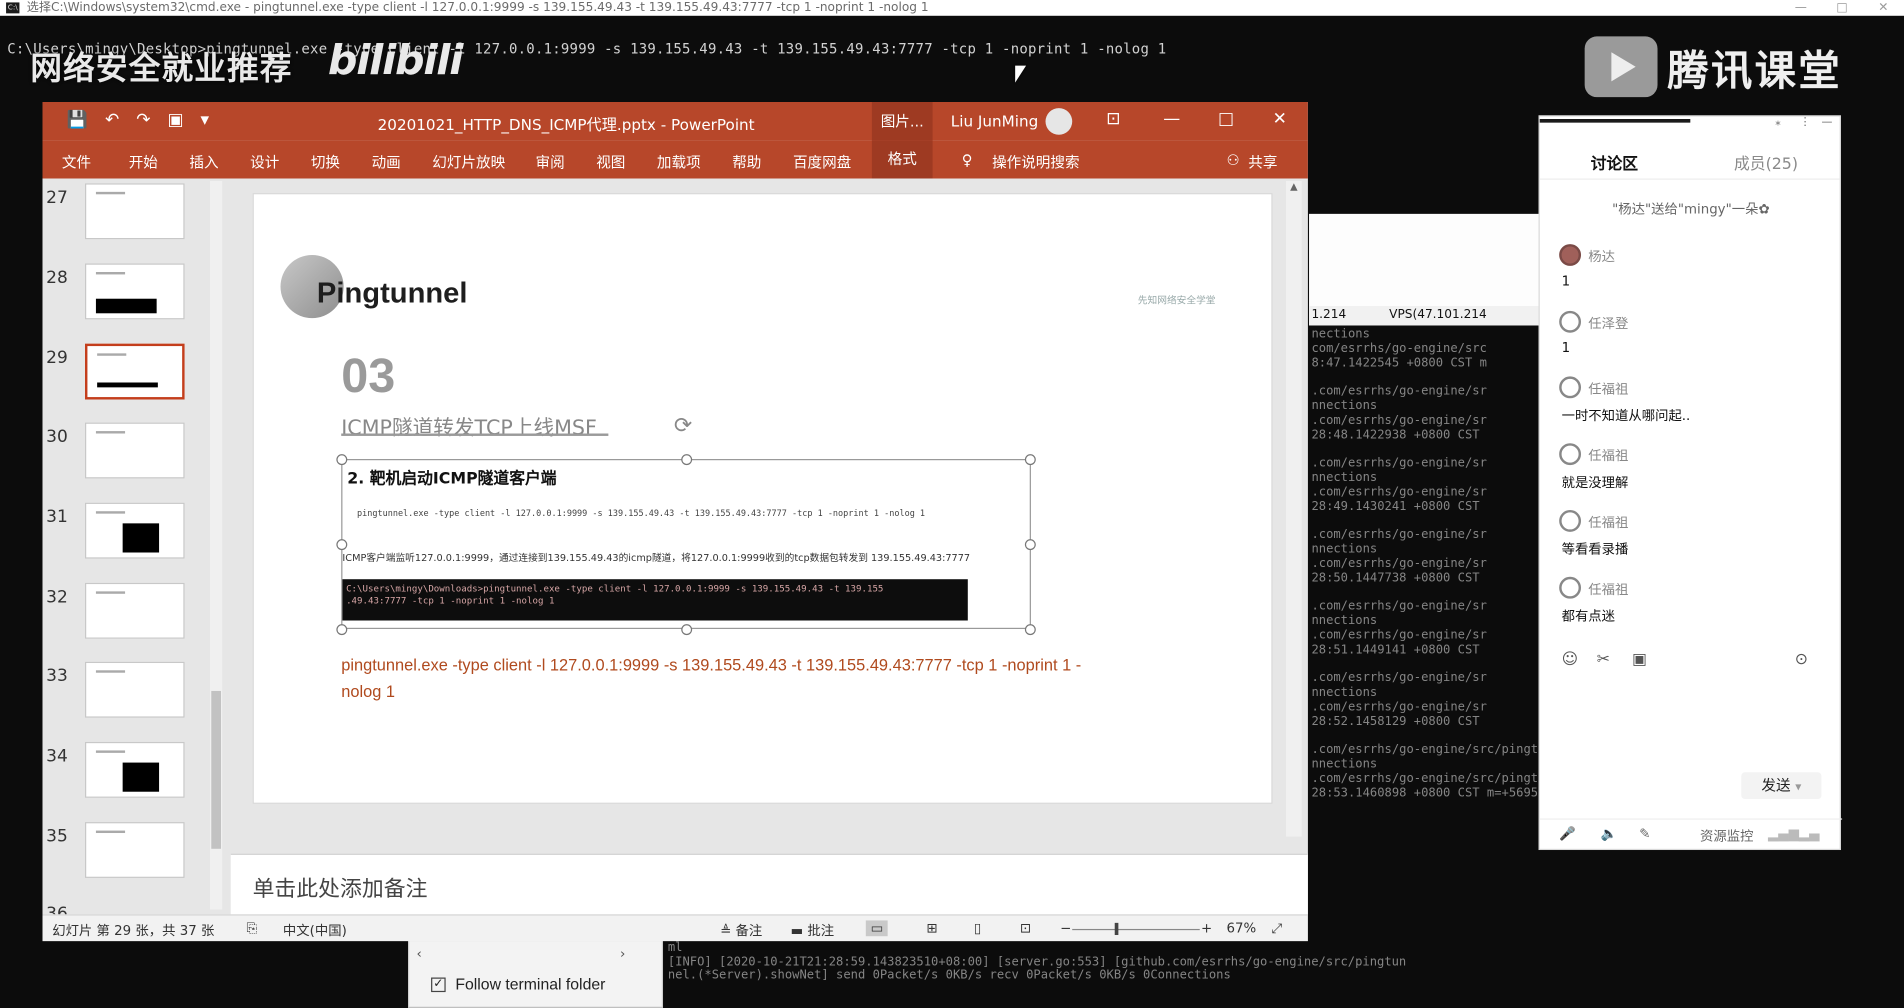 Image resolution: width=1904 pixels, height=1008 pixels. Describe the element at coordinates (977, 928) in the screenshot. I see `reading-view-button: ▯` at that location.